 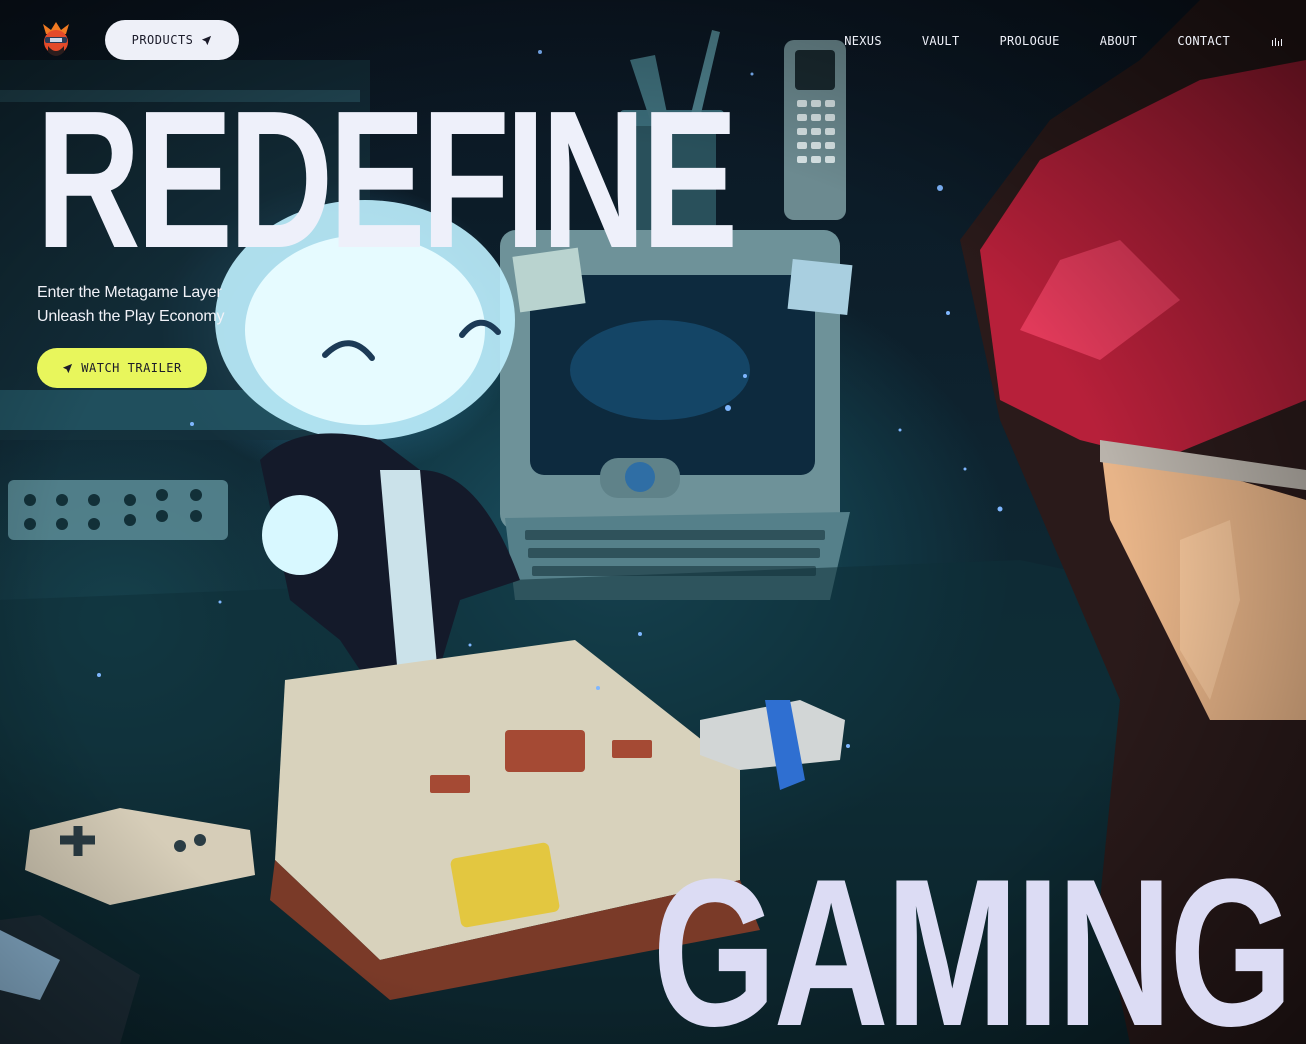 What do you see at coordinates (129, 292) in the screenshot?
I see `hero-subtitle-line-1: Enter the Metagame Layer` at bounding box center [129, 292].